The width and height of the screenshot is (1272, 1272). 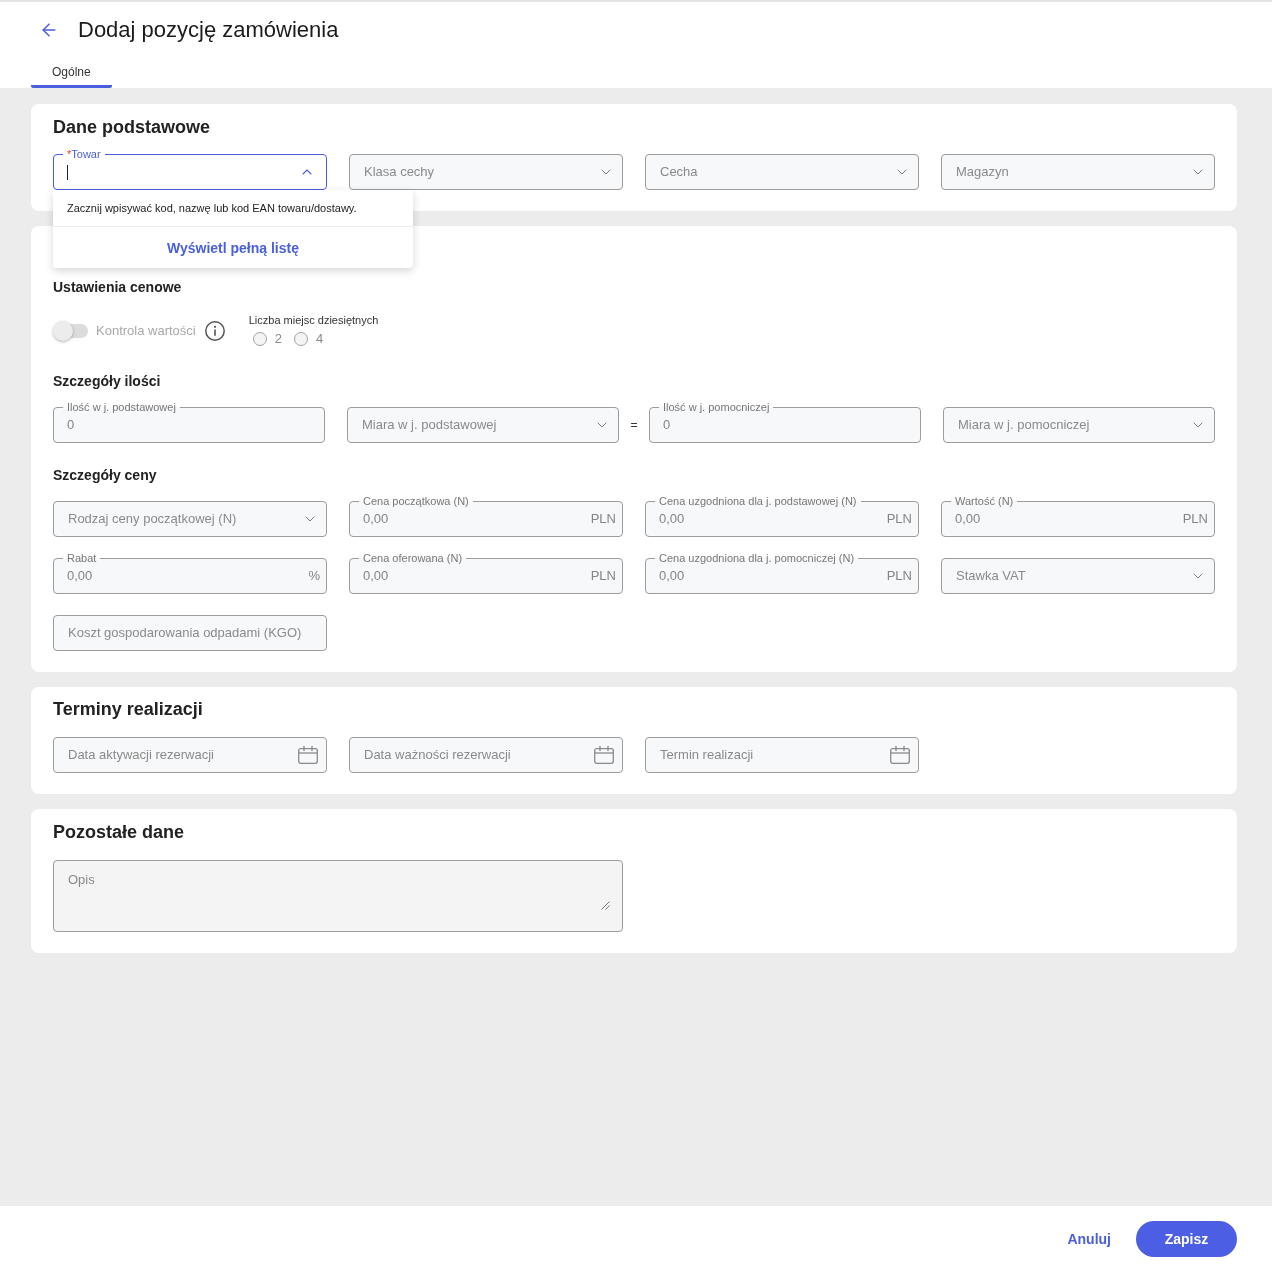 I want to click on radio-label: 4, so click(x=319, y=339).